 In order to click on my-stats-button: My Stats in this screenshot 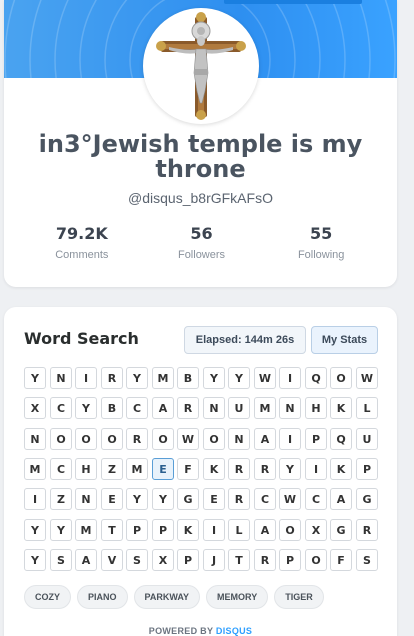, I will do `click(344, 340)`.